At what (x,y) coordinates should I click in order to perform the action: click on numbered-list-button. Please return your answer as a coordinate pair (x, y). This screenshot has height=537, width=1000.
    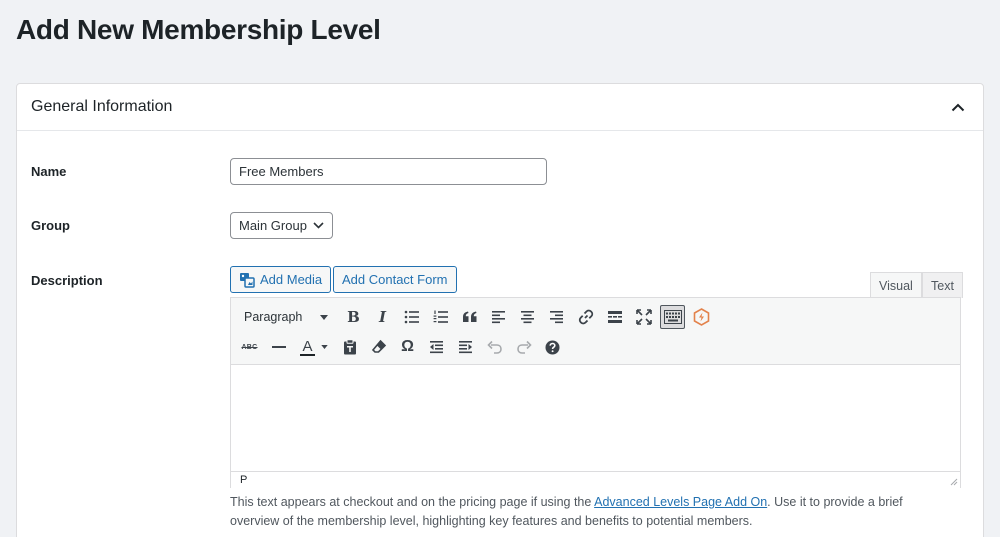
    Looking at the image, I should click on (440, 317).